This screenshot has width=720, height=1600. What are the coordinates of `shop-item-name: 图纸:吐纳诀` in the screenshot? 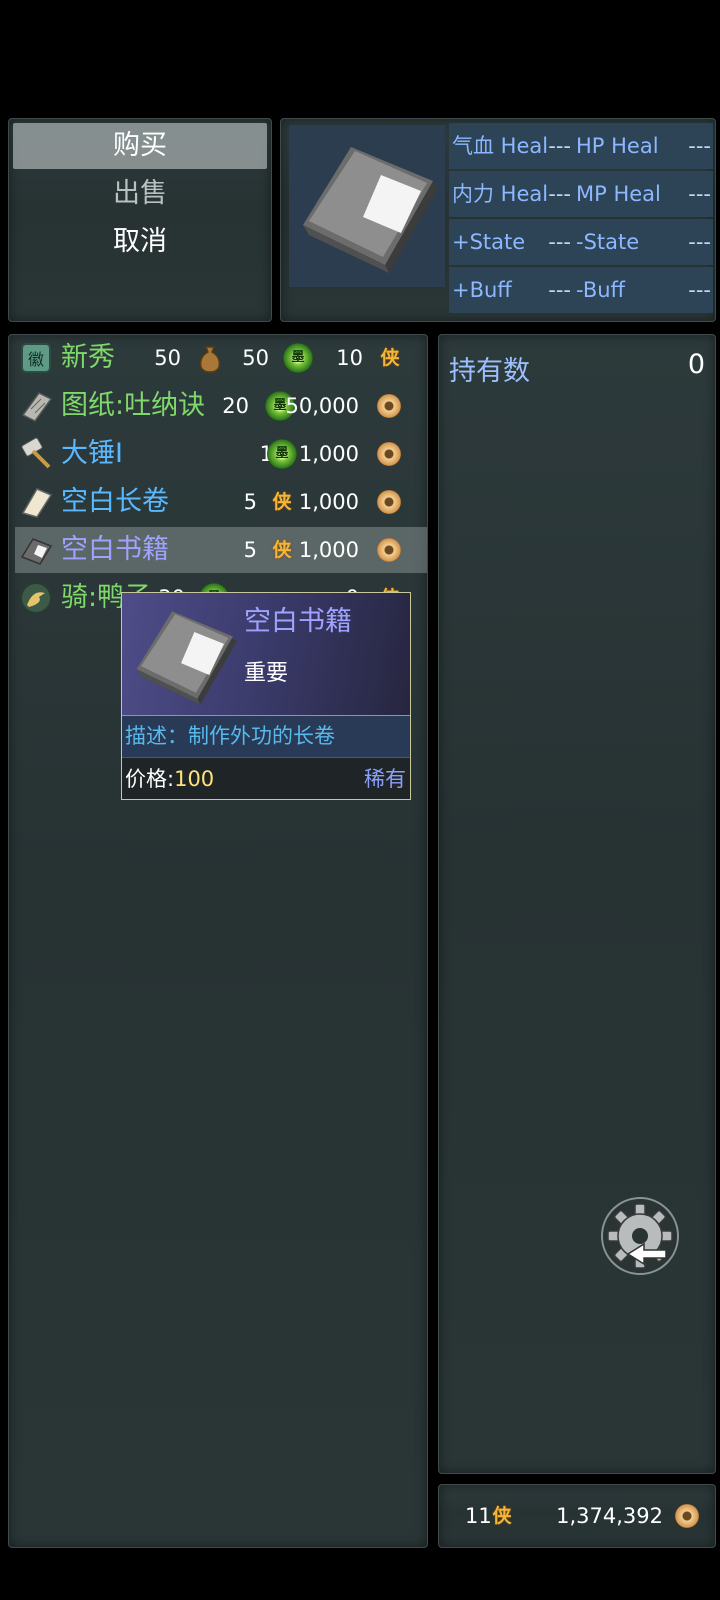 It's located at (133, 405).